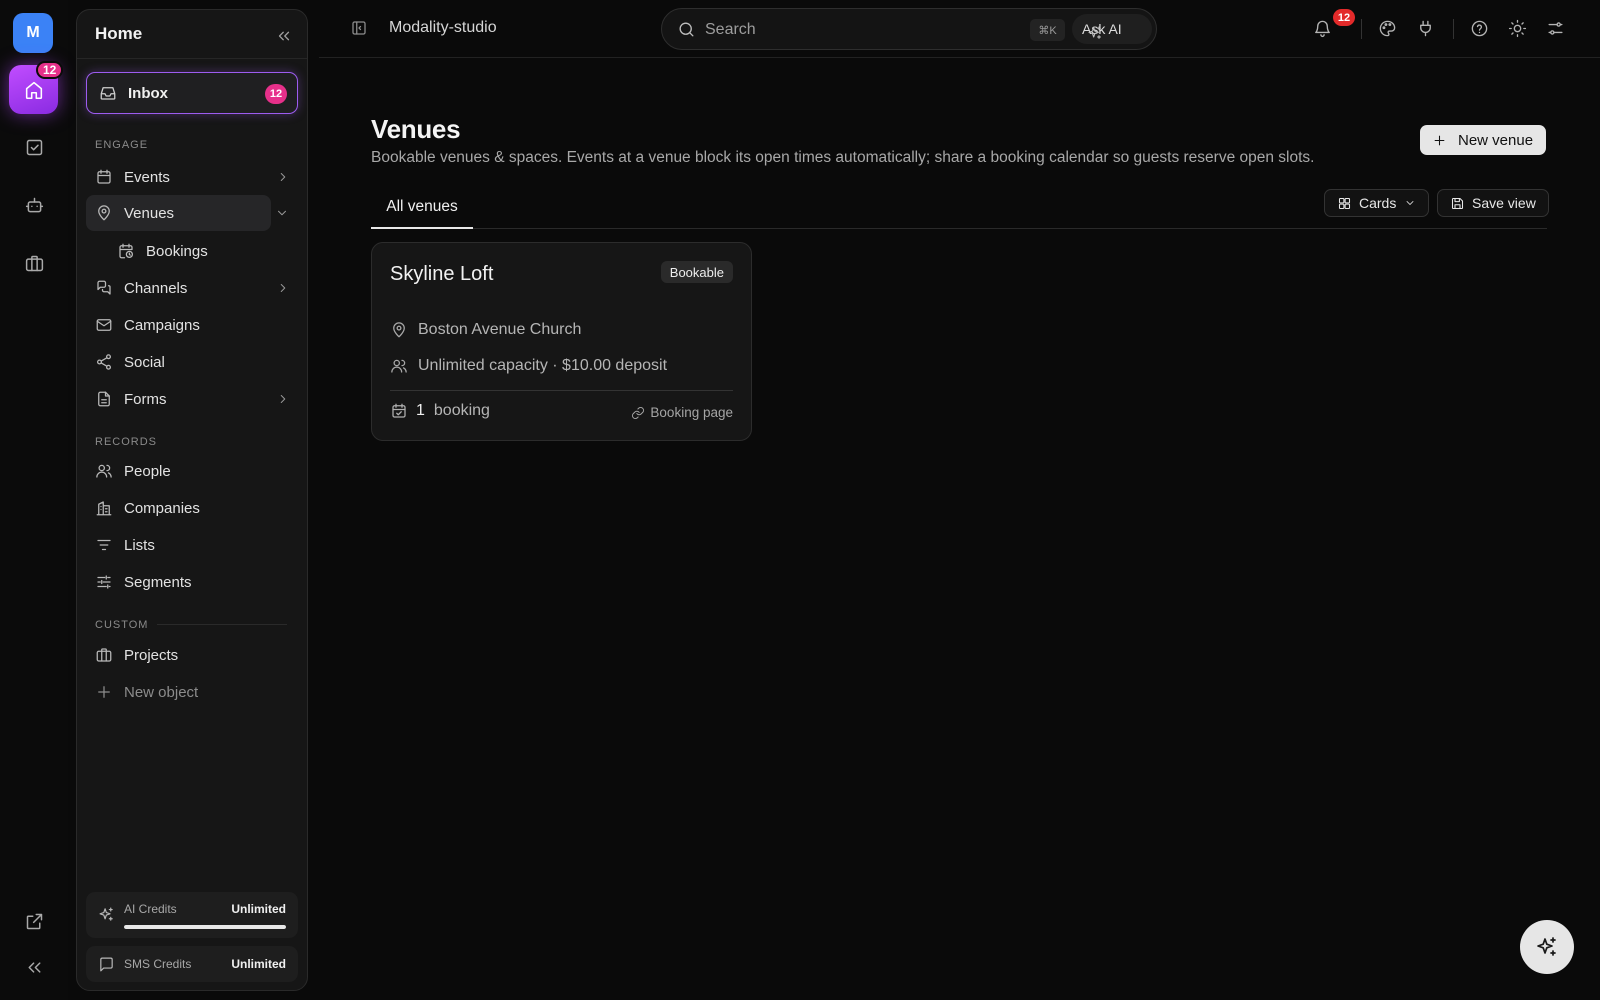  I want to click on venue-booking-count: 1 booking, so click(440, 411).